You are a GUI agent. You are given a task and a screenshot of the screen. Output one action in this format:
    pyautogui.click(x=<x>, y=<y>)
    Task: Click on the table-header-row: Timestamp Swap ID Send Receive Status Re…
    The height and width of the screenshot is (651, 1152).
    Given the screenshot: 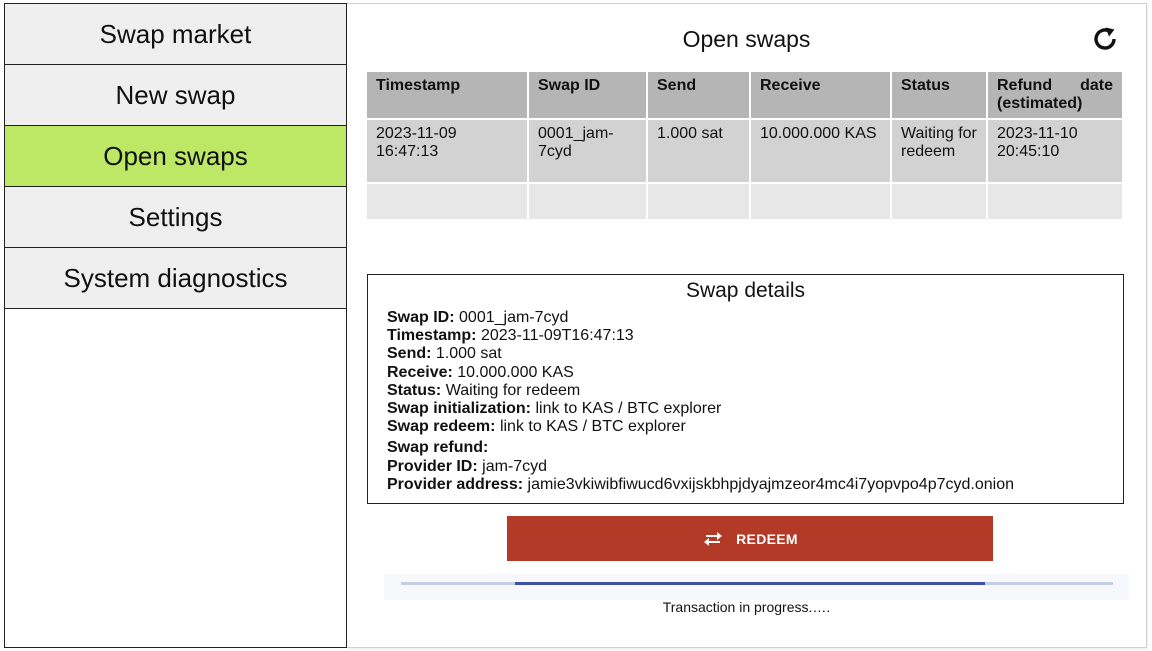 What is the action you would take?
    pyautogui.click(x=744, y=94)
    